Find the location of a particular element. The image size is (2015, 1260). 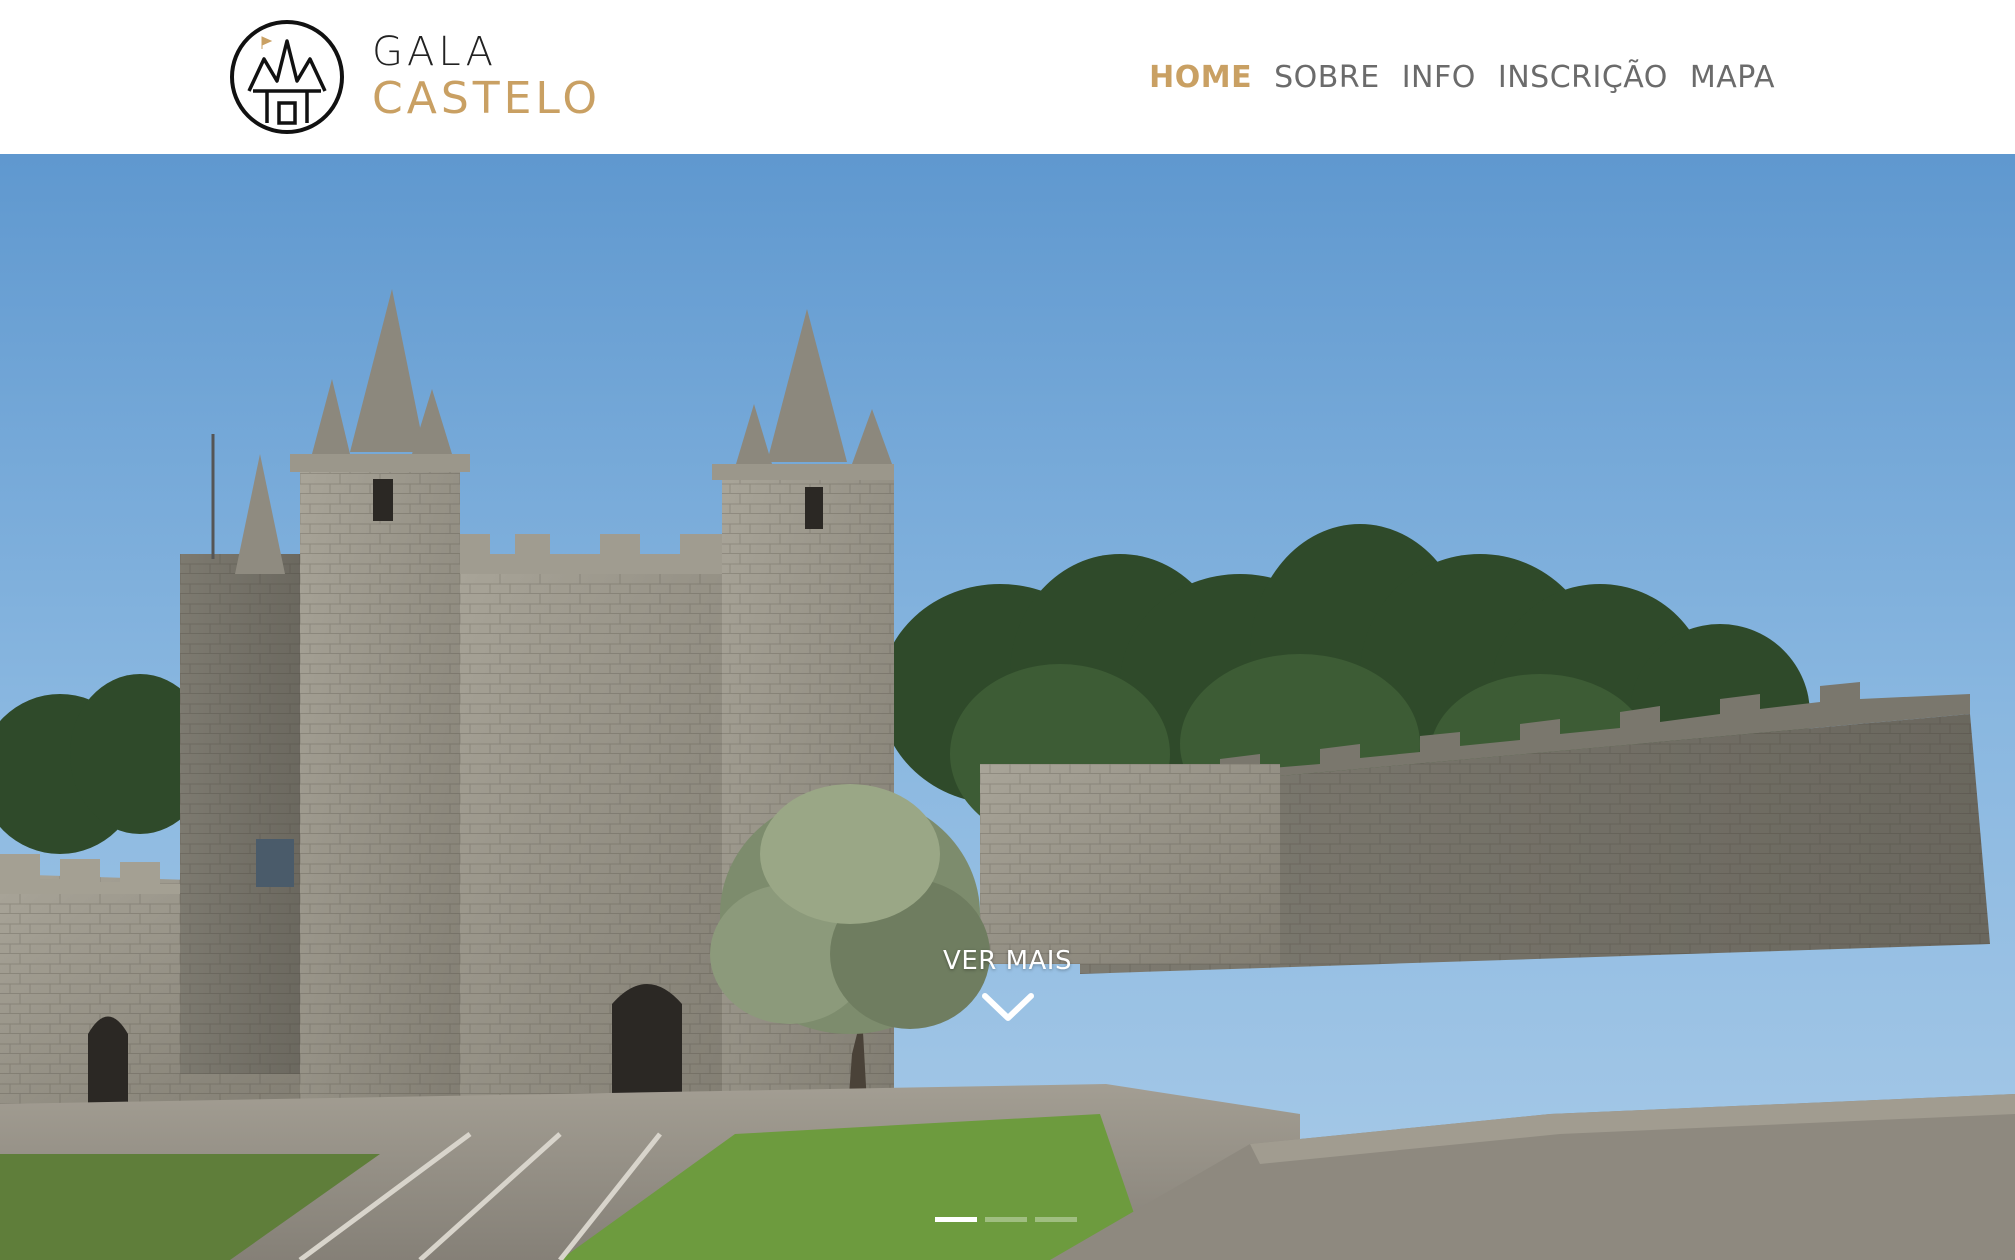

nav-inscricao: INSCRIÇÃO is located at coordinates (1583, 77).